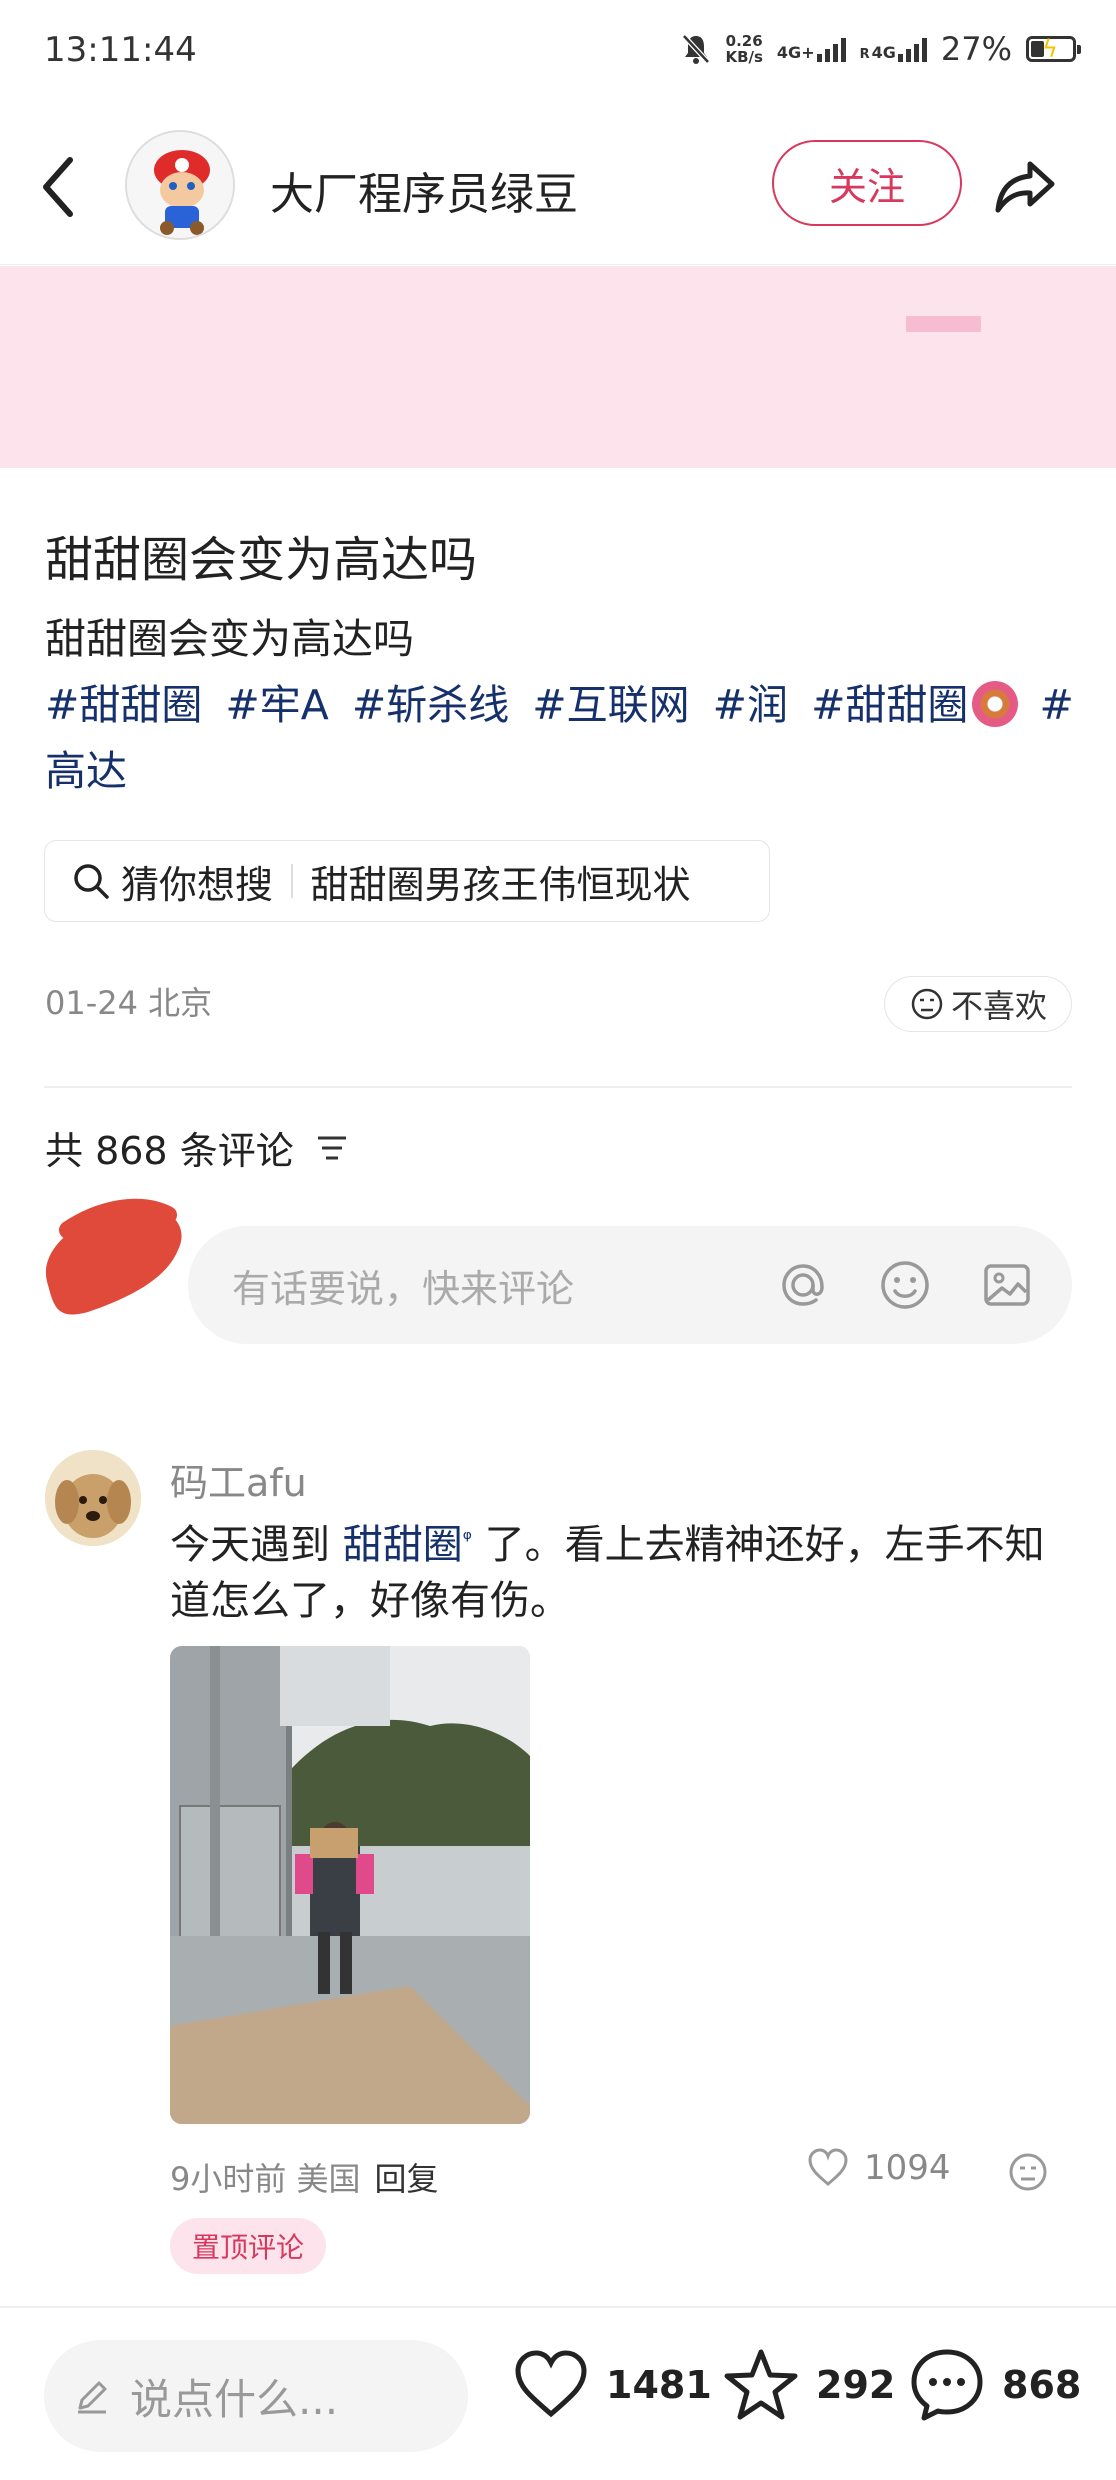 This screenshot has height=2480, width=1116. What do you see at coordinates (630, 1285) in the screenshot?
I see `comment-input: 有话要说，快来评论` at bounding box center [630, 1285].